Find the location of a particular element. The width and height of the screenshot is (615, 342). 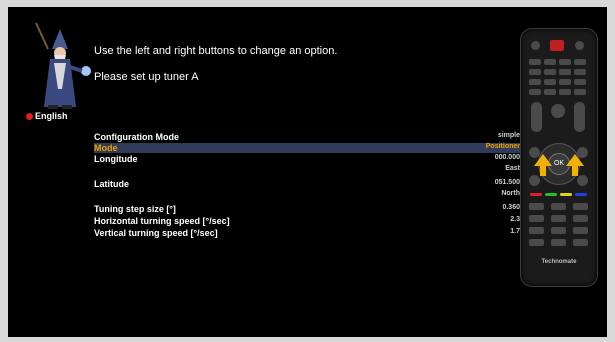

right-arrow-indicator-icon is located at coordinates (575, 160).